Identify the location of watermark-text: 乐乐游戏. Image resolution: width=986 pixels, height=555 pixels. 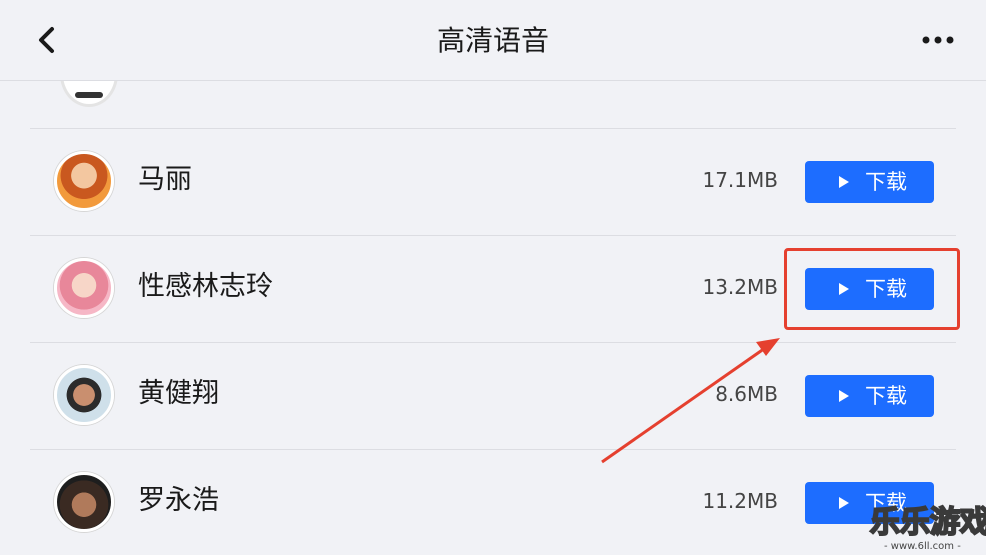
(927, 522).